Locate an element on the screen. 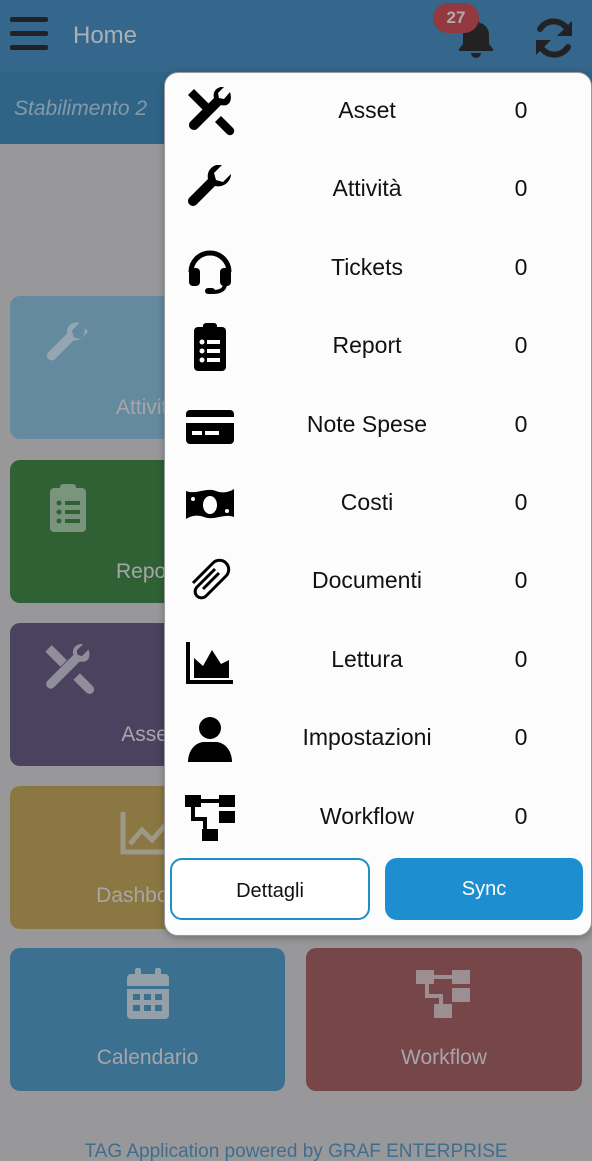 The image size is (592, 1161). sync-row-label: Asset is located at coordinates (367, 110).